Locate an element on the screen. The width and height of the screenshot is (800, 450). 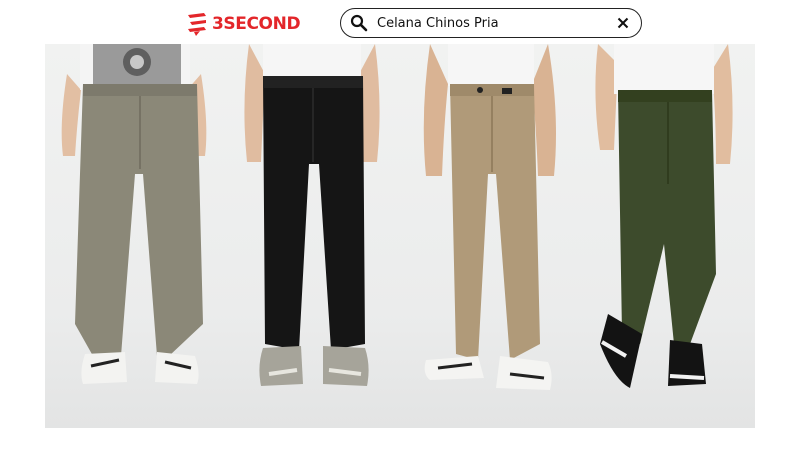
brand-logo: 3SECOND is located at coordinates (243, 24).